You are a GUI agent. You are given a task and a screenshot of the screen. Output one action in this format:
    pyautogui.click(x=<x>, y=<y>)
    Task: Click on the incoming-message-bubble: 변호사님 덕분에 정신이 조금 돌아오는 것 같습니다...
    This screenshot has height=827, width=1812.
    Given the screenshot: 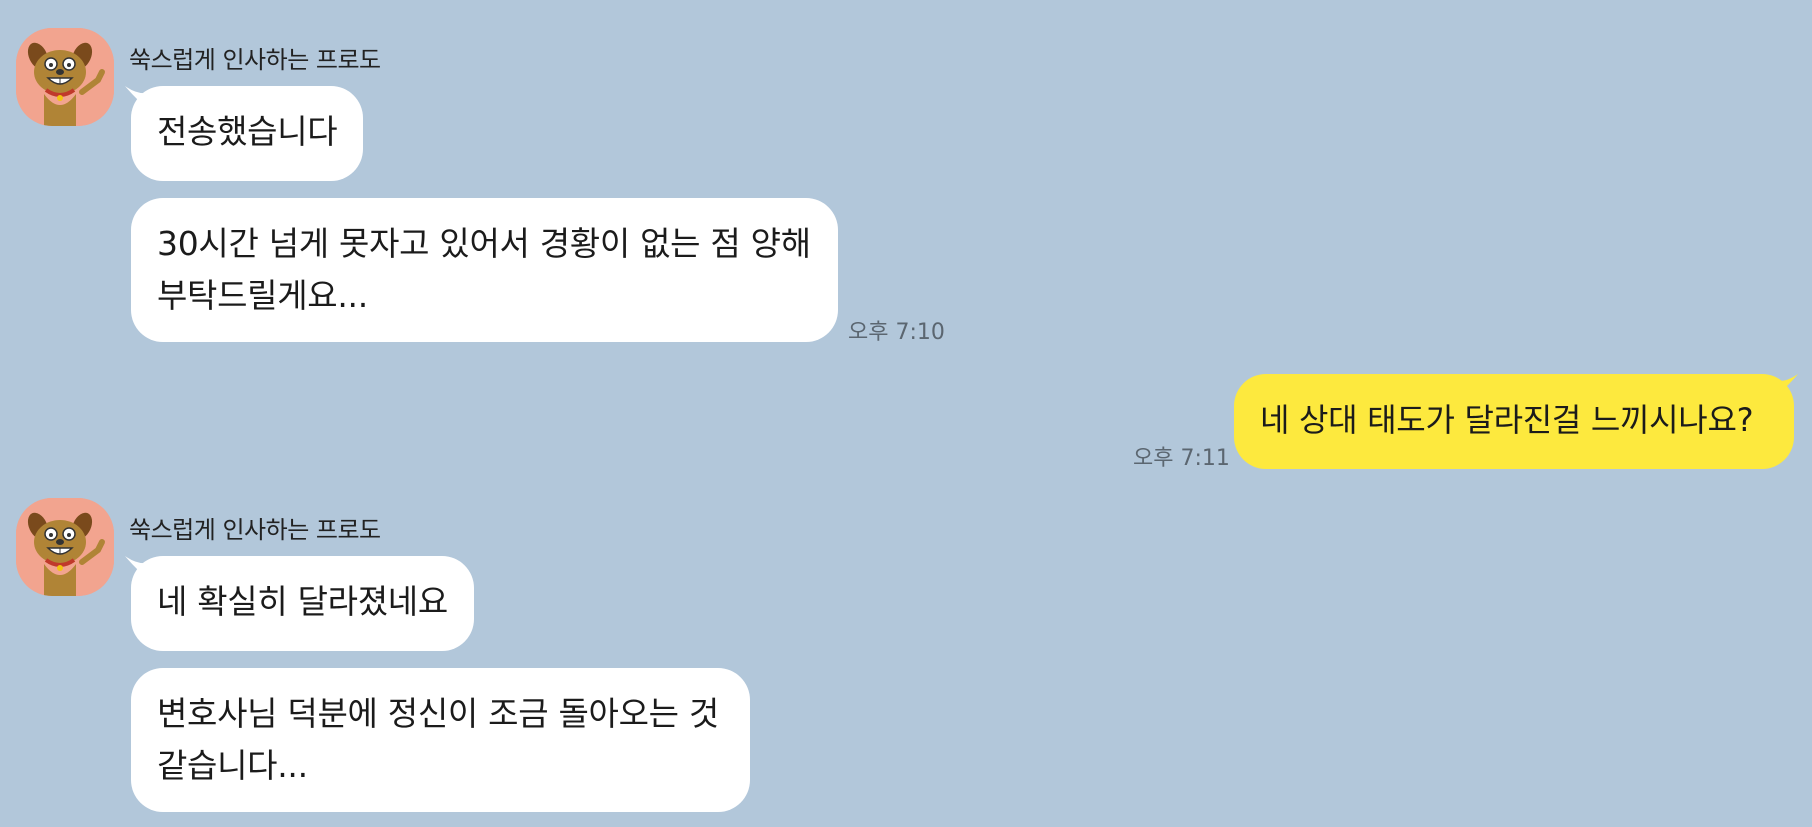 What is the action you would take?
    pyautogui.click(x=440, y=740)
    